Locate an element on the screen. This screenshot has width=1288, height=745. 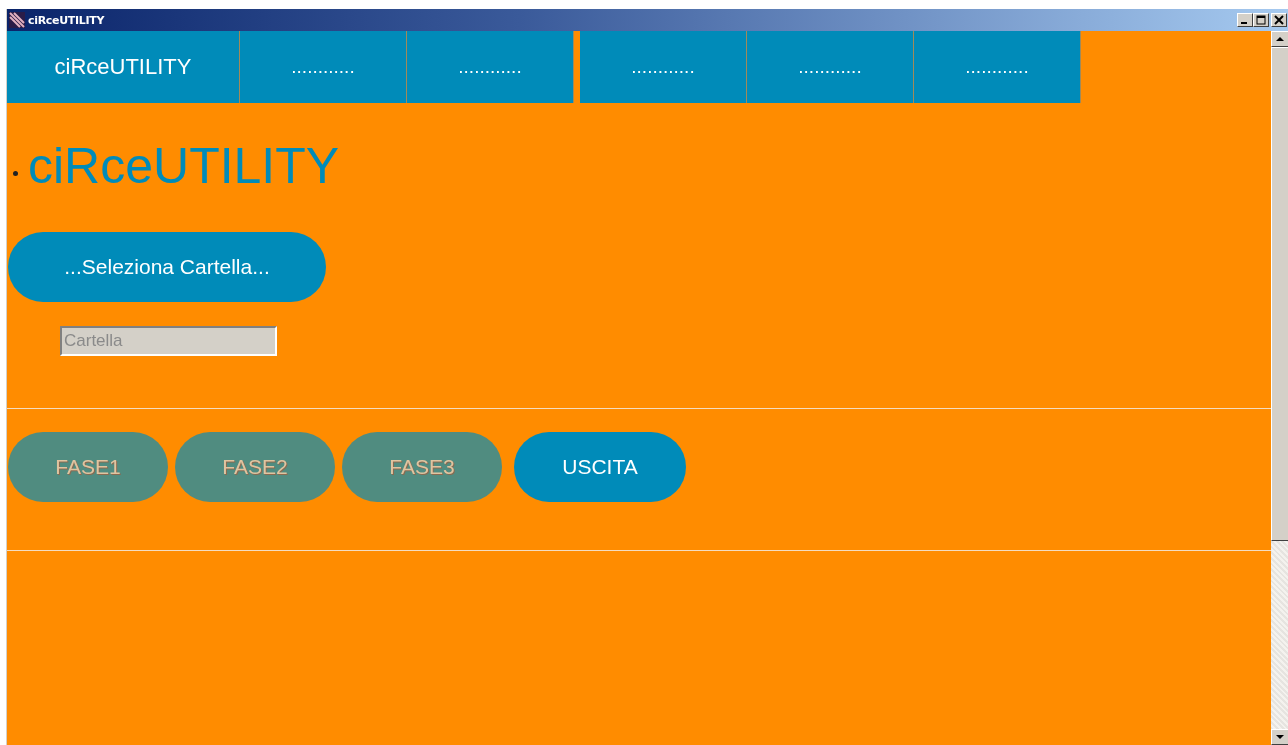
down-arrow-icon is located at coordinates (1280, 737).